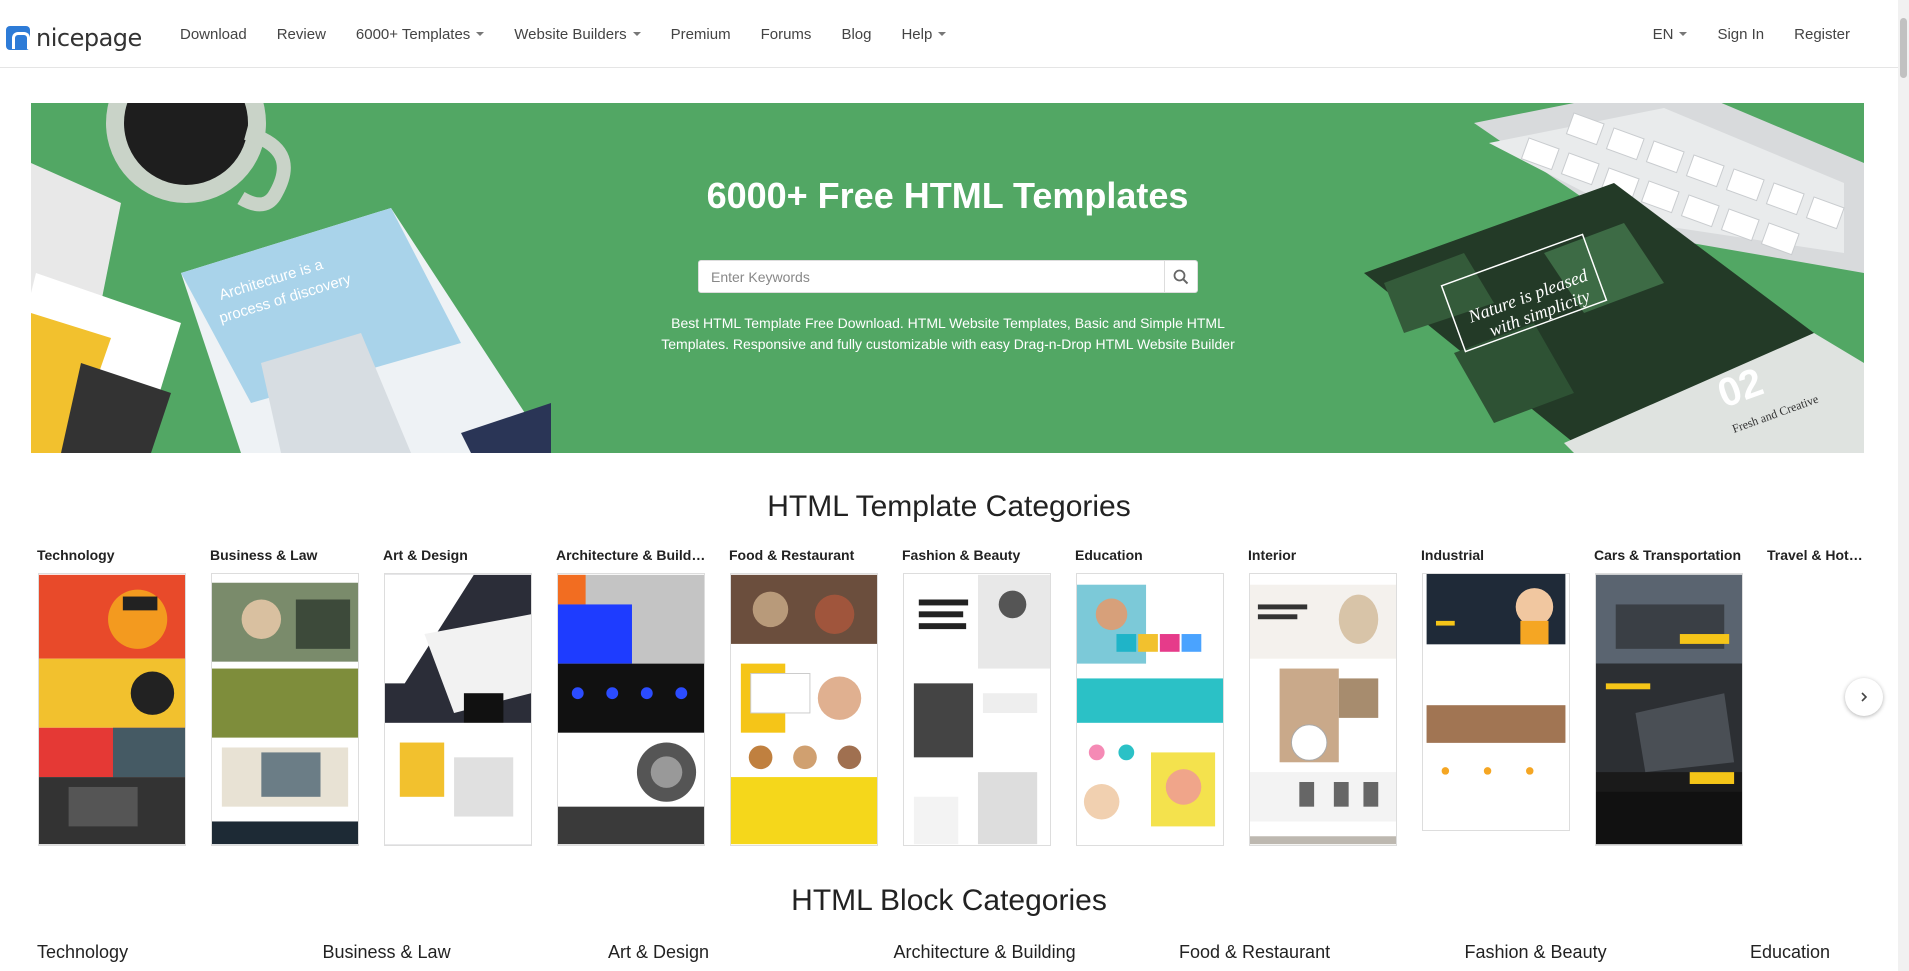 Image resolution: width=1909 pixels, height=971 pixels. Describe the element at coordinates (291, 278) in the screenshot. I see `hero-left-decoration: Architecture is a process of discovery` at that location.